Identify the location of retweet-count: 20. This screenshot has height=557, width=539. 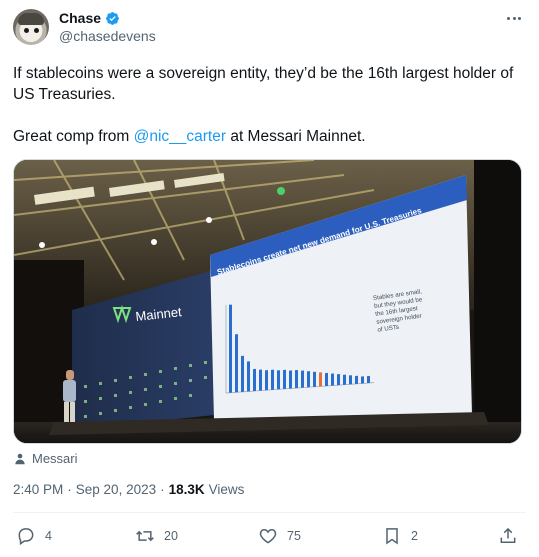
(171, 536).